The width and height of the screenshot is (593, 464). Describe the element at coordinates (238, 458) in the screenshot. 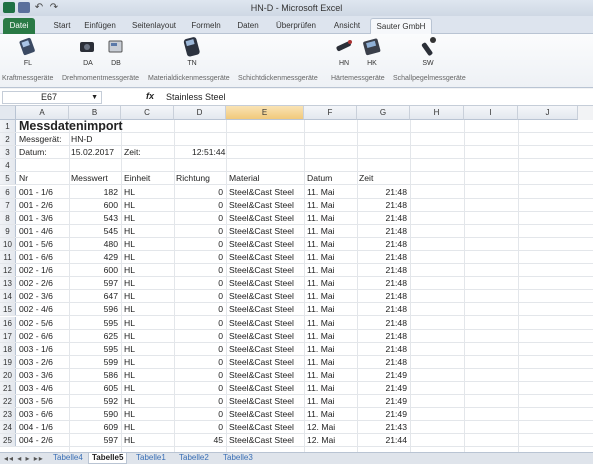

I see `sheet-tab-tabelle3: Tabelle3` at that location.